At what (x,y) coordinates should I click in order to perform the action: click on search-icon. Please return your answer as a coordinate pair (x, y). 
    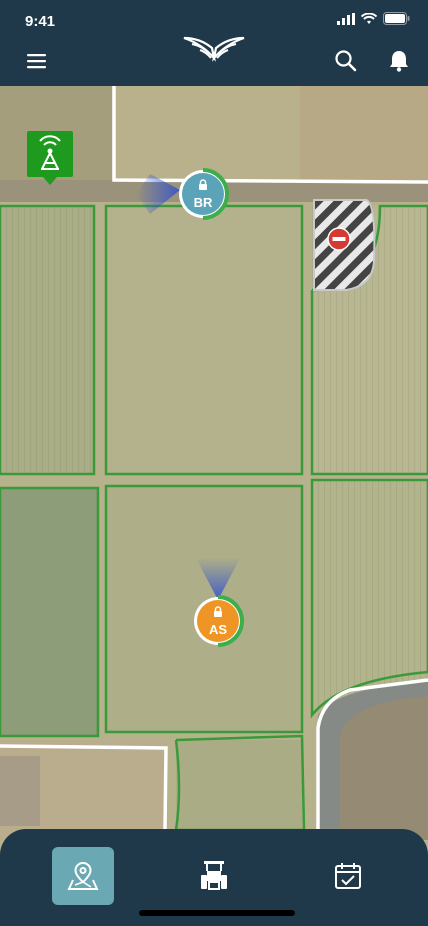
    Looking at the image, I should click on (346, 61).